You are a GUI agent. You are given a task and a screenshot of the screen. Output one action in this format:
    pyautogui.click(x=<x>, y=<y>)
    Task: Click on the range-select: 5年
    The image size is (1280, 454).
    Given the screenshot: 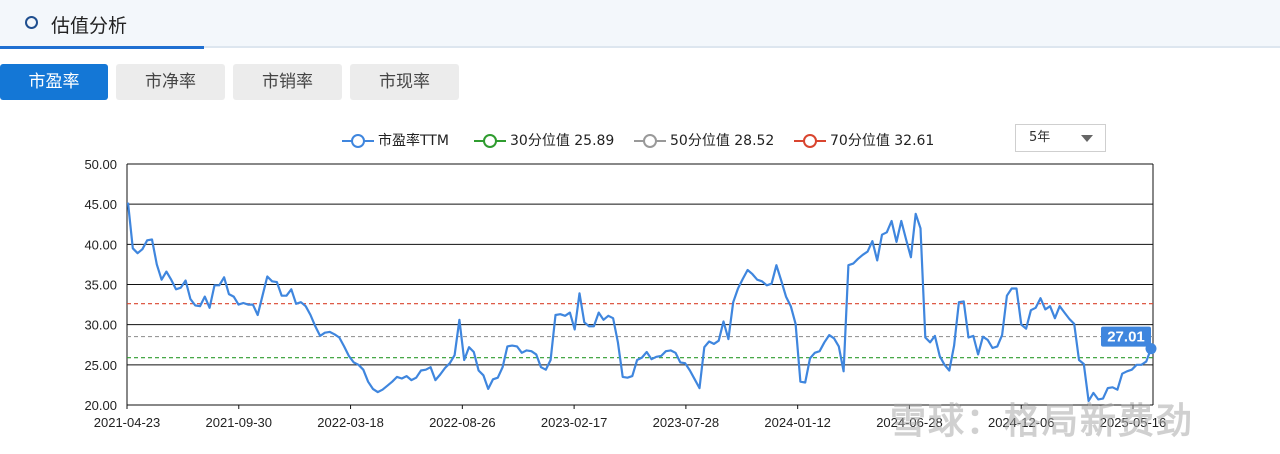 What is the action you would take?
    pyautogui.click(x=1060, y=138)
    